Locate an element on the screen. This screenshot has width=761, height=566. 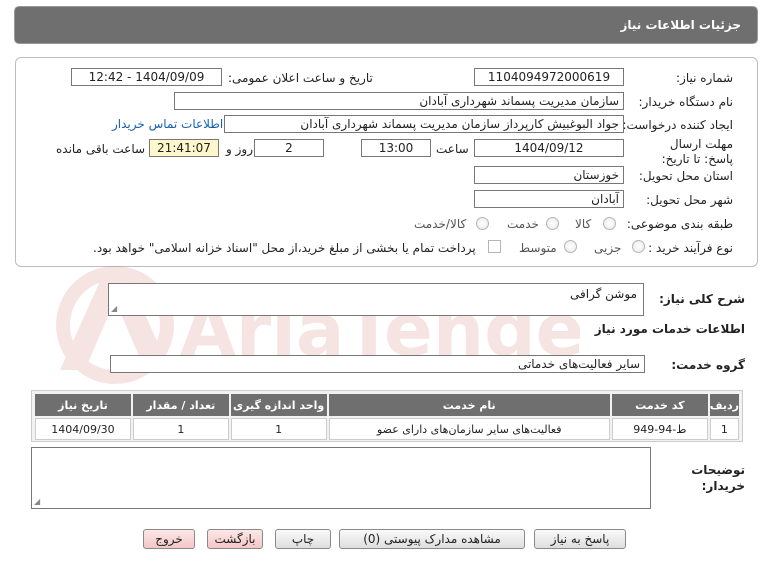
purchase-radio-medium is located at coordinates (570, 246).